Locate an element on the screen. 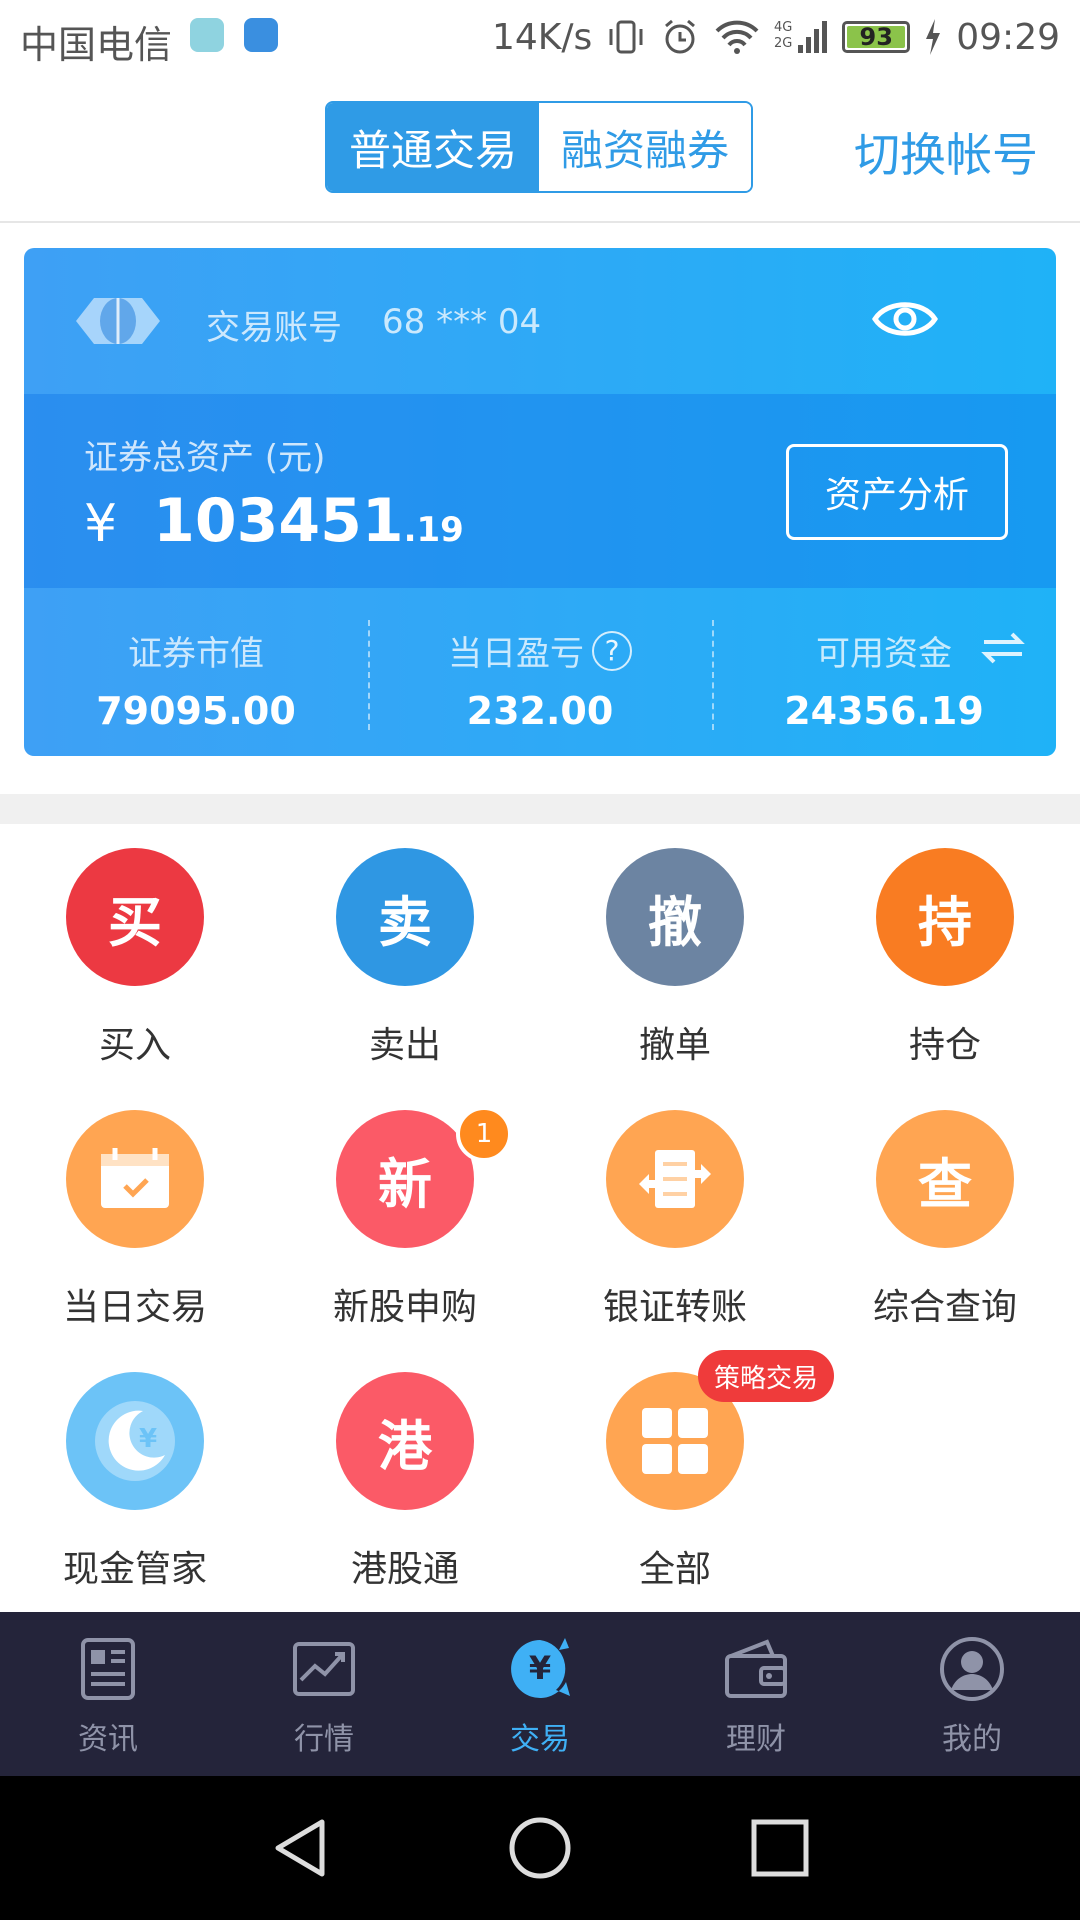  tab-label: 我的 is located at coordinates (972, 1739).